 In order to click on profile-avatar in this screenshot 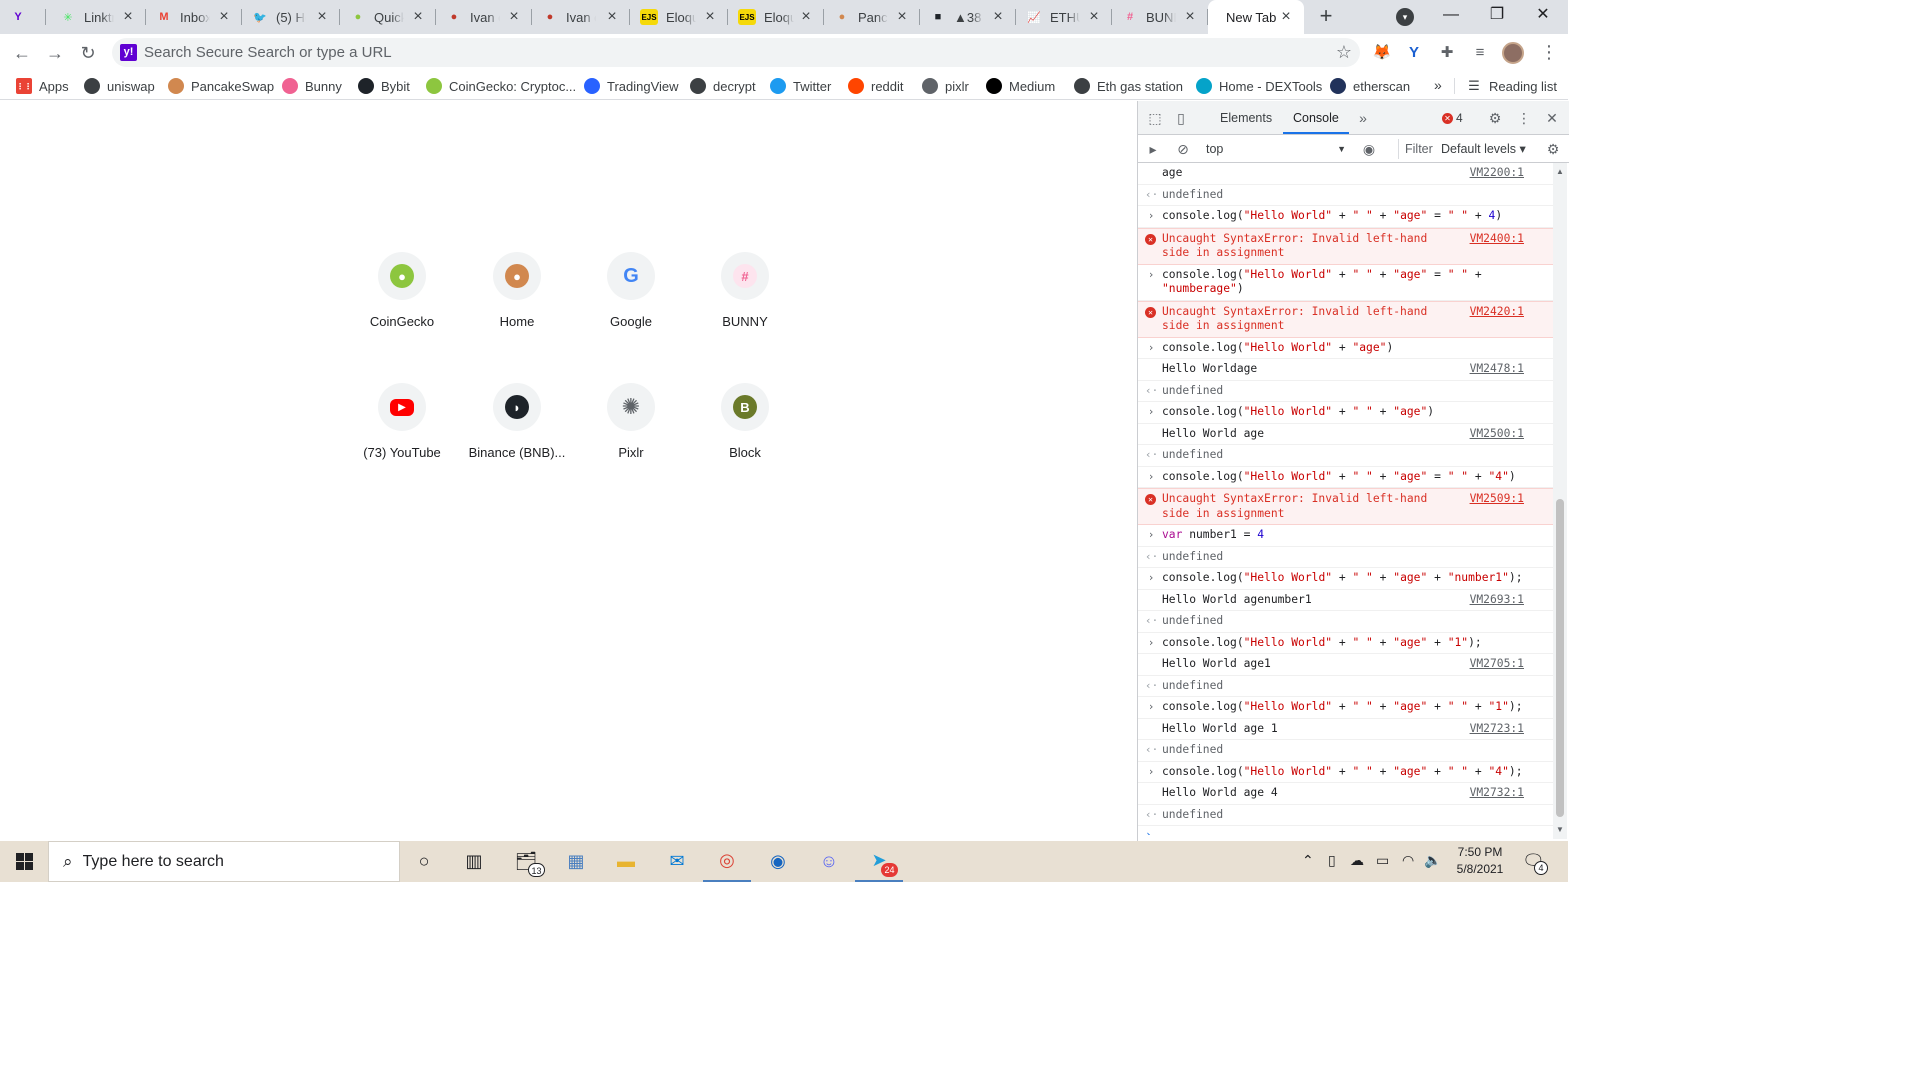, I will do `click(1513, 53)`.